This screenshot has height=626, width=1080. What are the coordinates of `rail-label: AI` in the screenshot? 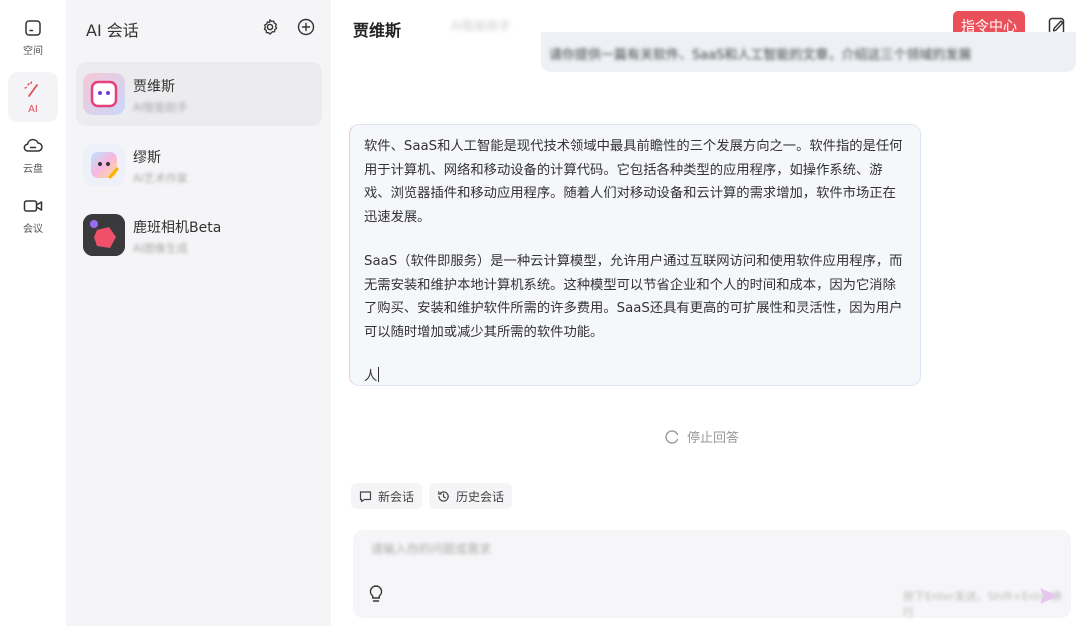 It's located at (33, 109).